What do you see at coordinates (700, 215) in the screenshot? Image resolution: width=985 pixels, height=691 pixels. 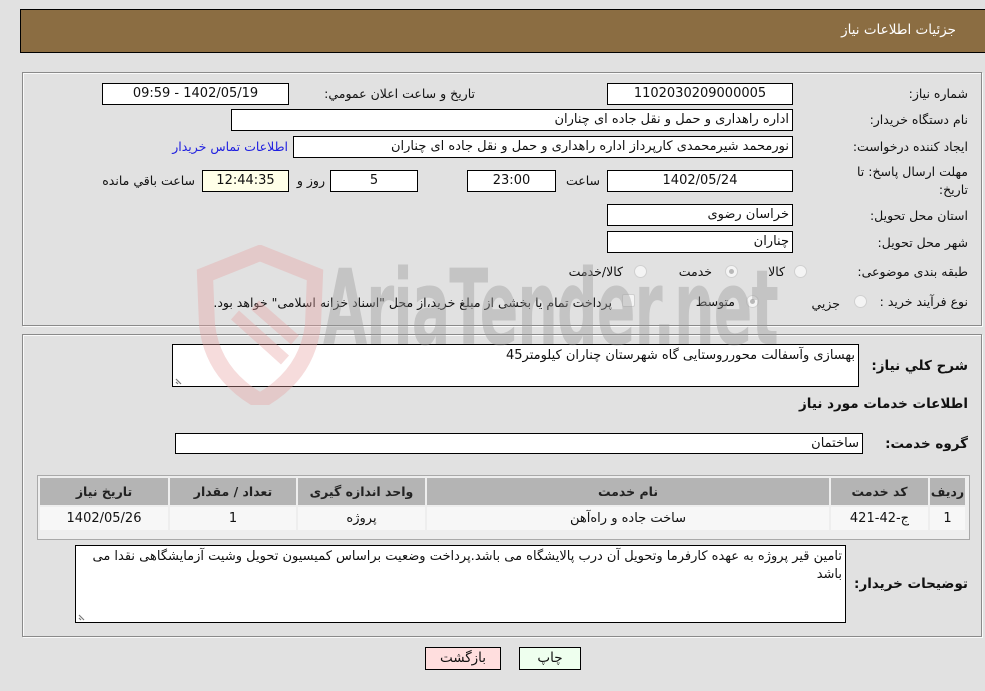 I see `province-field: خراسان رضوی` at bounding box center [700, 215].